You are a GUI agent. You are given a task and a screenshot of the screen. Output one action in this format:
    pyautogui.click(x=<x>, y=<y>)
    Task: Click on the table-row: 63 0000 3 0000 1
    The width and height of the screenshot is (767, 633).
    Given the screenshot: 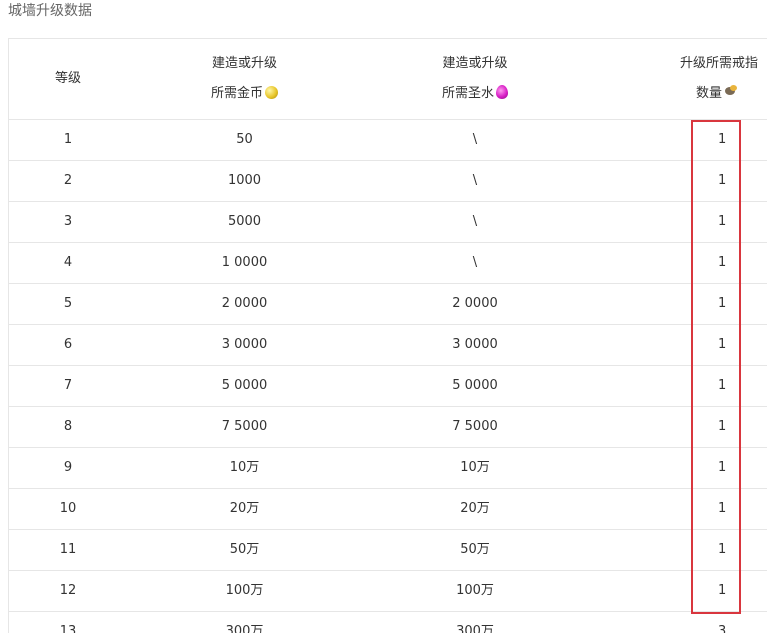 What is the action you would take?
    pyautogui.click(x=388, y=345)
    